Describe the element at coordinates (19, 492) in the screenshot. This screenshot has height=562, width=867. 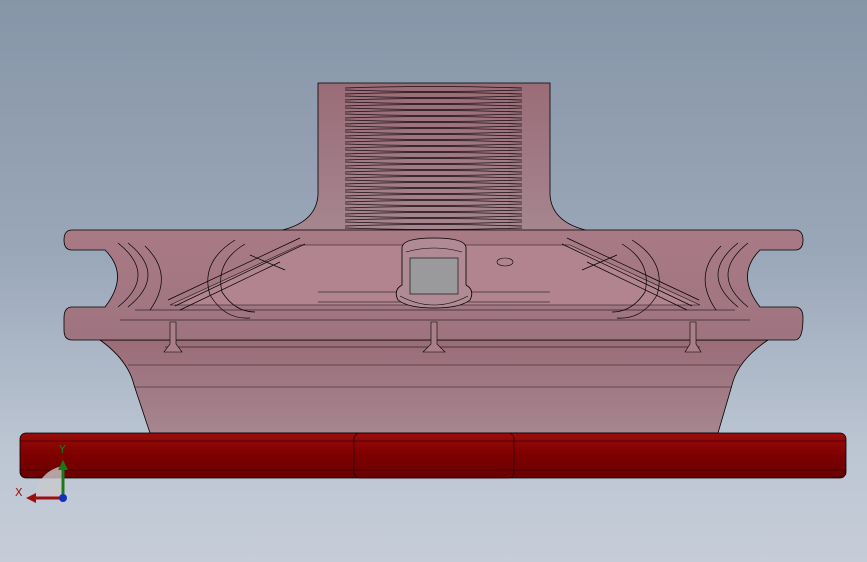
I see `triad-x-label: X` at that location.